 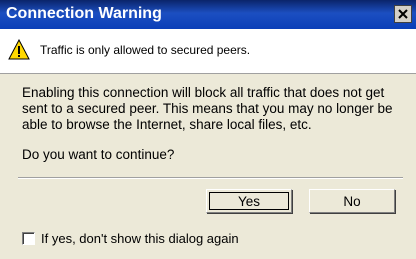 I want to click on close-button, so click(x=403, y=14).